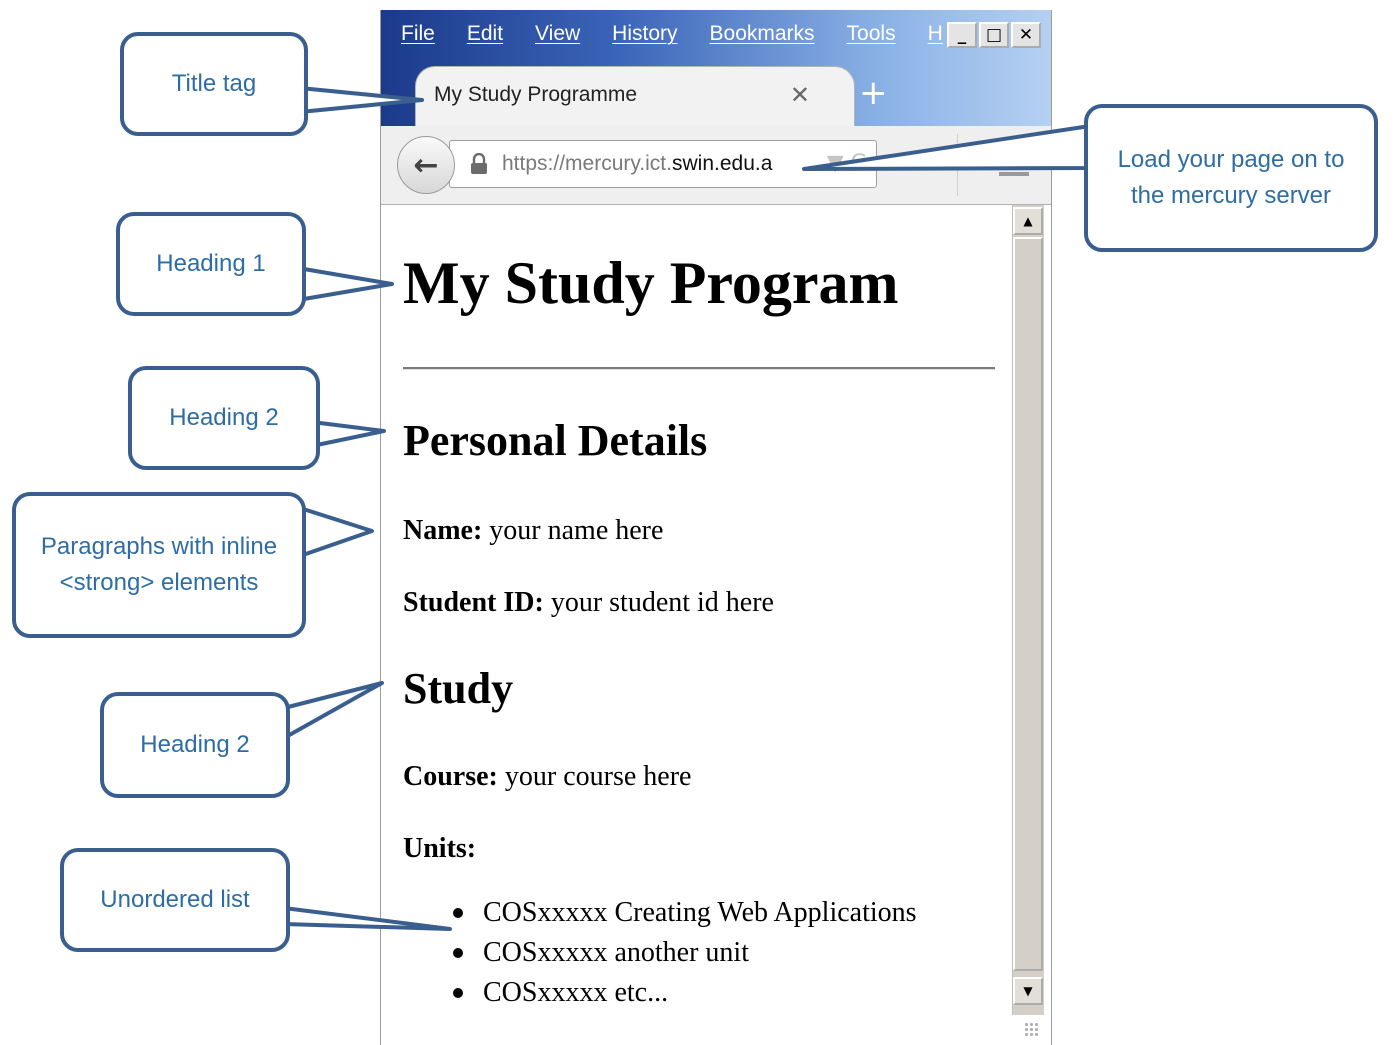  Describe the element at coordinates (555, 440) in the screenshot. I see `heading-personal-details: Personal Details` at that location.